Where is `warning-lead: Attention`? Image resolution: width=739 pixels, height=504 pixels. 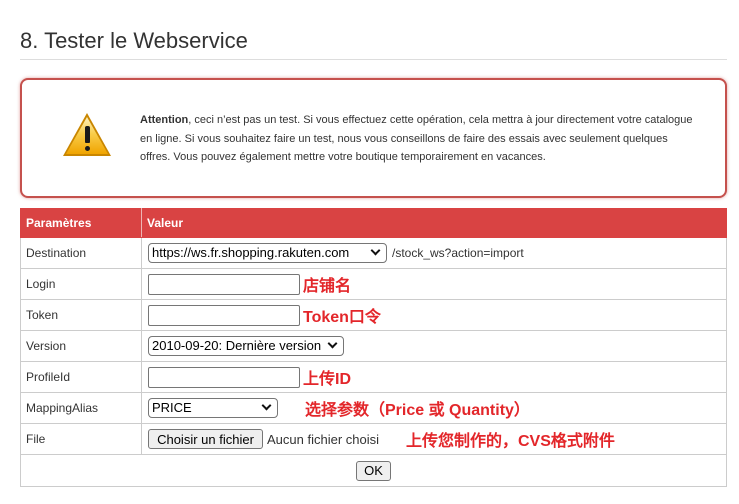
warning-lead: Attention is located at coordinates (164, 120).